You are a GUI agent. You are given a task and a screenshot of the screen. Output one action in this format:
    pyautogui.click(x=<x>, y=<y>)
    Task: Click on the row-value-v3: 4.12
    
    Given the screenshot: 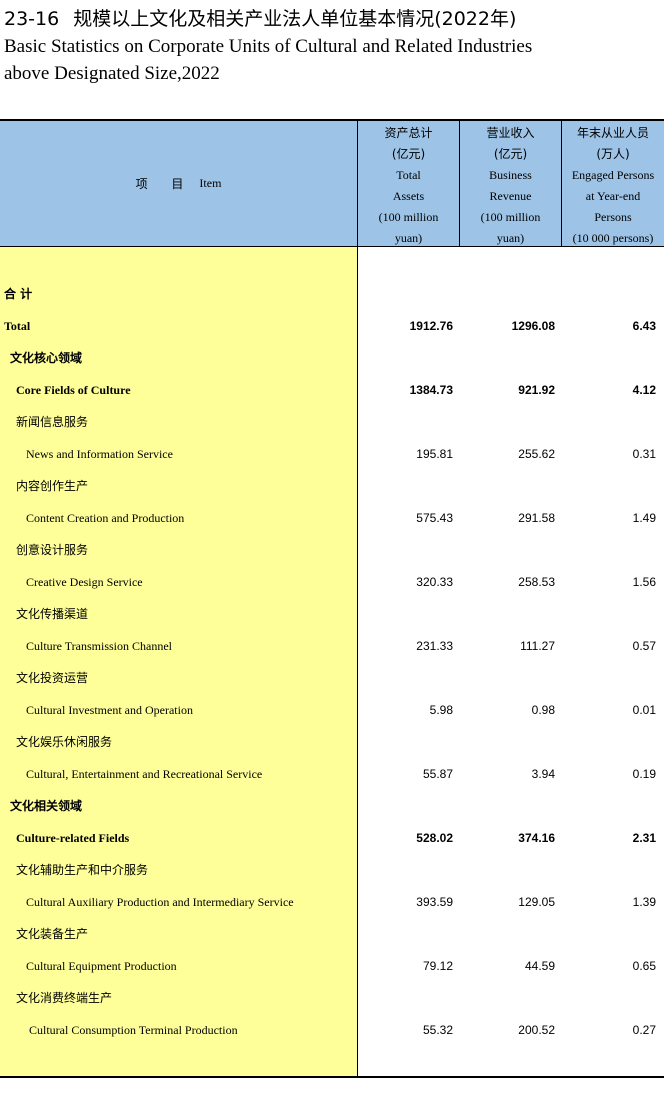 What is the action you would take?
    pyautogui.click(x=644, y=390)
    